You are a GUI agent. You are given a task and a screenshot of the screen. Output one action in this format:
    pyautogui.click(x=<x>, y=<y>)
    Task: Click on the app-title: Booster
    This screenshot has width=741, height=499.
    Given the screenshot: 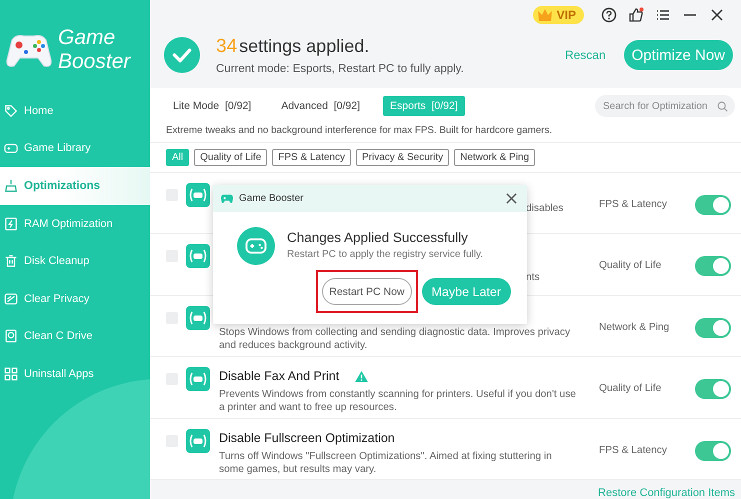 What is the action you would take?
    pyautogui.click(x=94, y=62)
    